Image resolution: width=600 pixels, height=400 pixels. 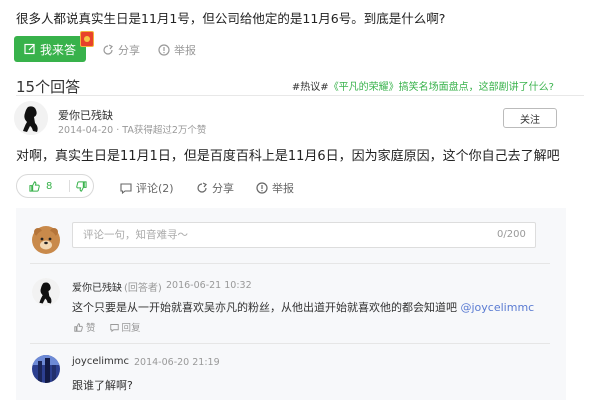 I want to click on bear-avatar, so click(x=46, y=240).